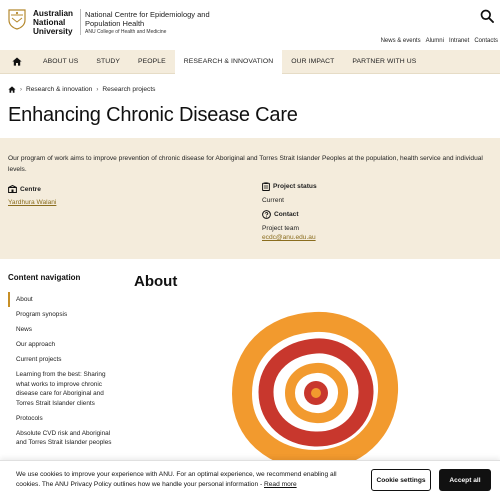  What do you see at coordinates (152, 62) in the screenshot?
I see `nav-people: PEOPLE` at bounding box center [152, 62].